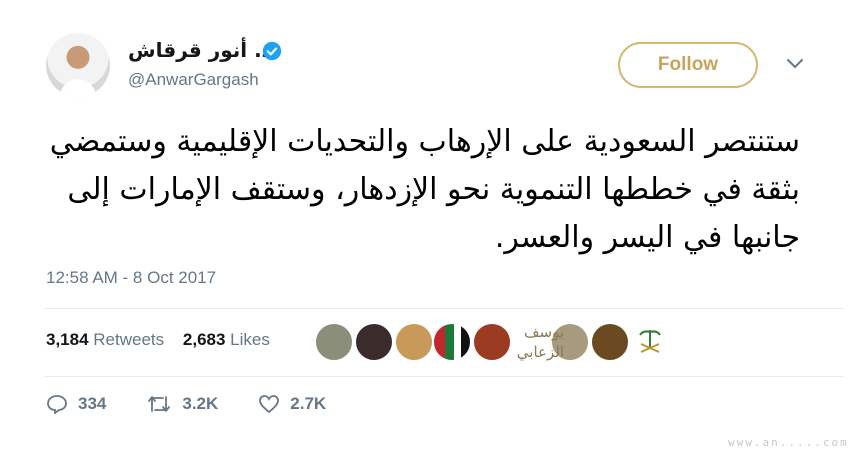 The image size is (850, 451). Describe the element at coordinates (250, 339) in the screenshot. I see `likes-label: Likes` at that location.